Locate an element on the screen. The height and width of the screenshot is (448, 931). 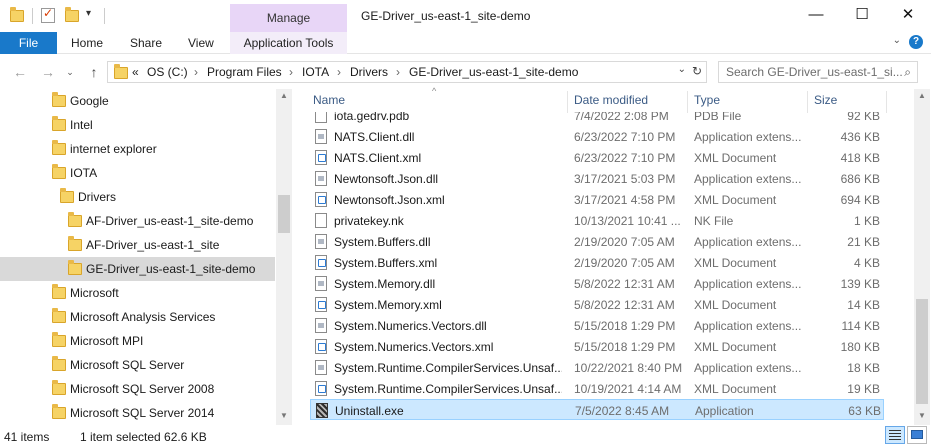
new-folder-icon is located at coordinates (72, 14).